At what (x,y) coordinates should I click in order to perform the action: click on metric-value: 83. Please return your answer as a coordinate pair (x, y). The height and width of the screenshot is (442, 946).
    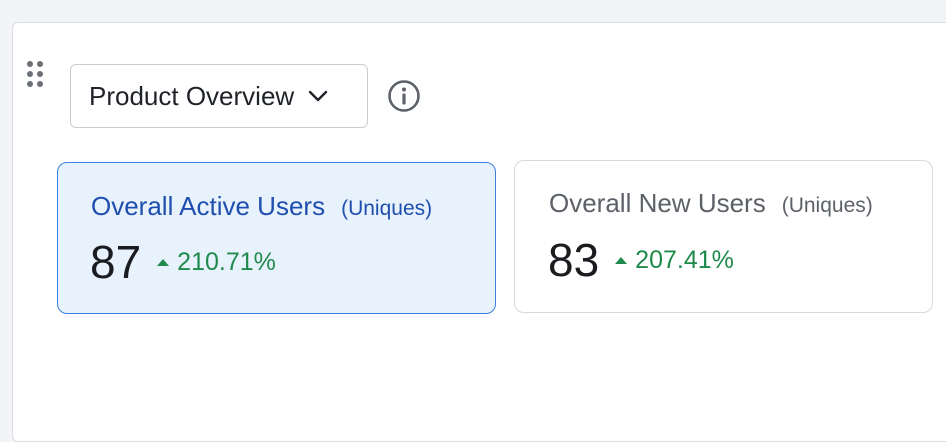
    Looking at the image, I should click on (574, 260).